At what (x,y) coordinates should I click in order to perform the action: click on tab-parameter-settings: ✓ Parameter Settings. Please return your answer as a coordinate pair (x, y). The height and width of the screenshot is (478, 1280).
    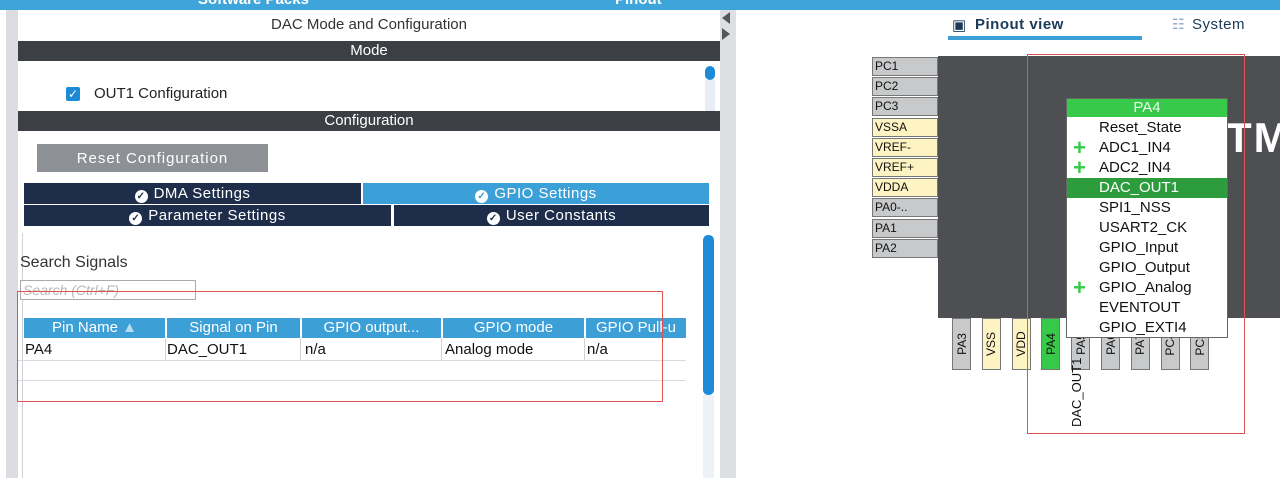
    Looking at the image, I should click on (207, 215).